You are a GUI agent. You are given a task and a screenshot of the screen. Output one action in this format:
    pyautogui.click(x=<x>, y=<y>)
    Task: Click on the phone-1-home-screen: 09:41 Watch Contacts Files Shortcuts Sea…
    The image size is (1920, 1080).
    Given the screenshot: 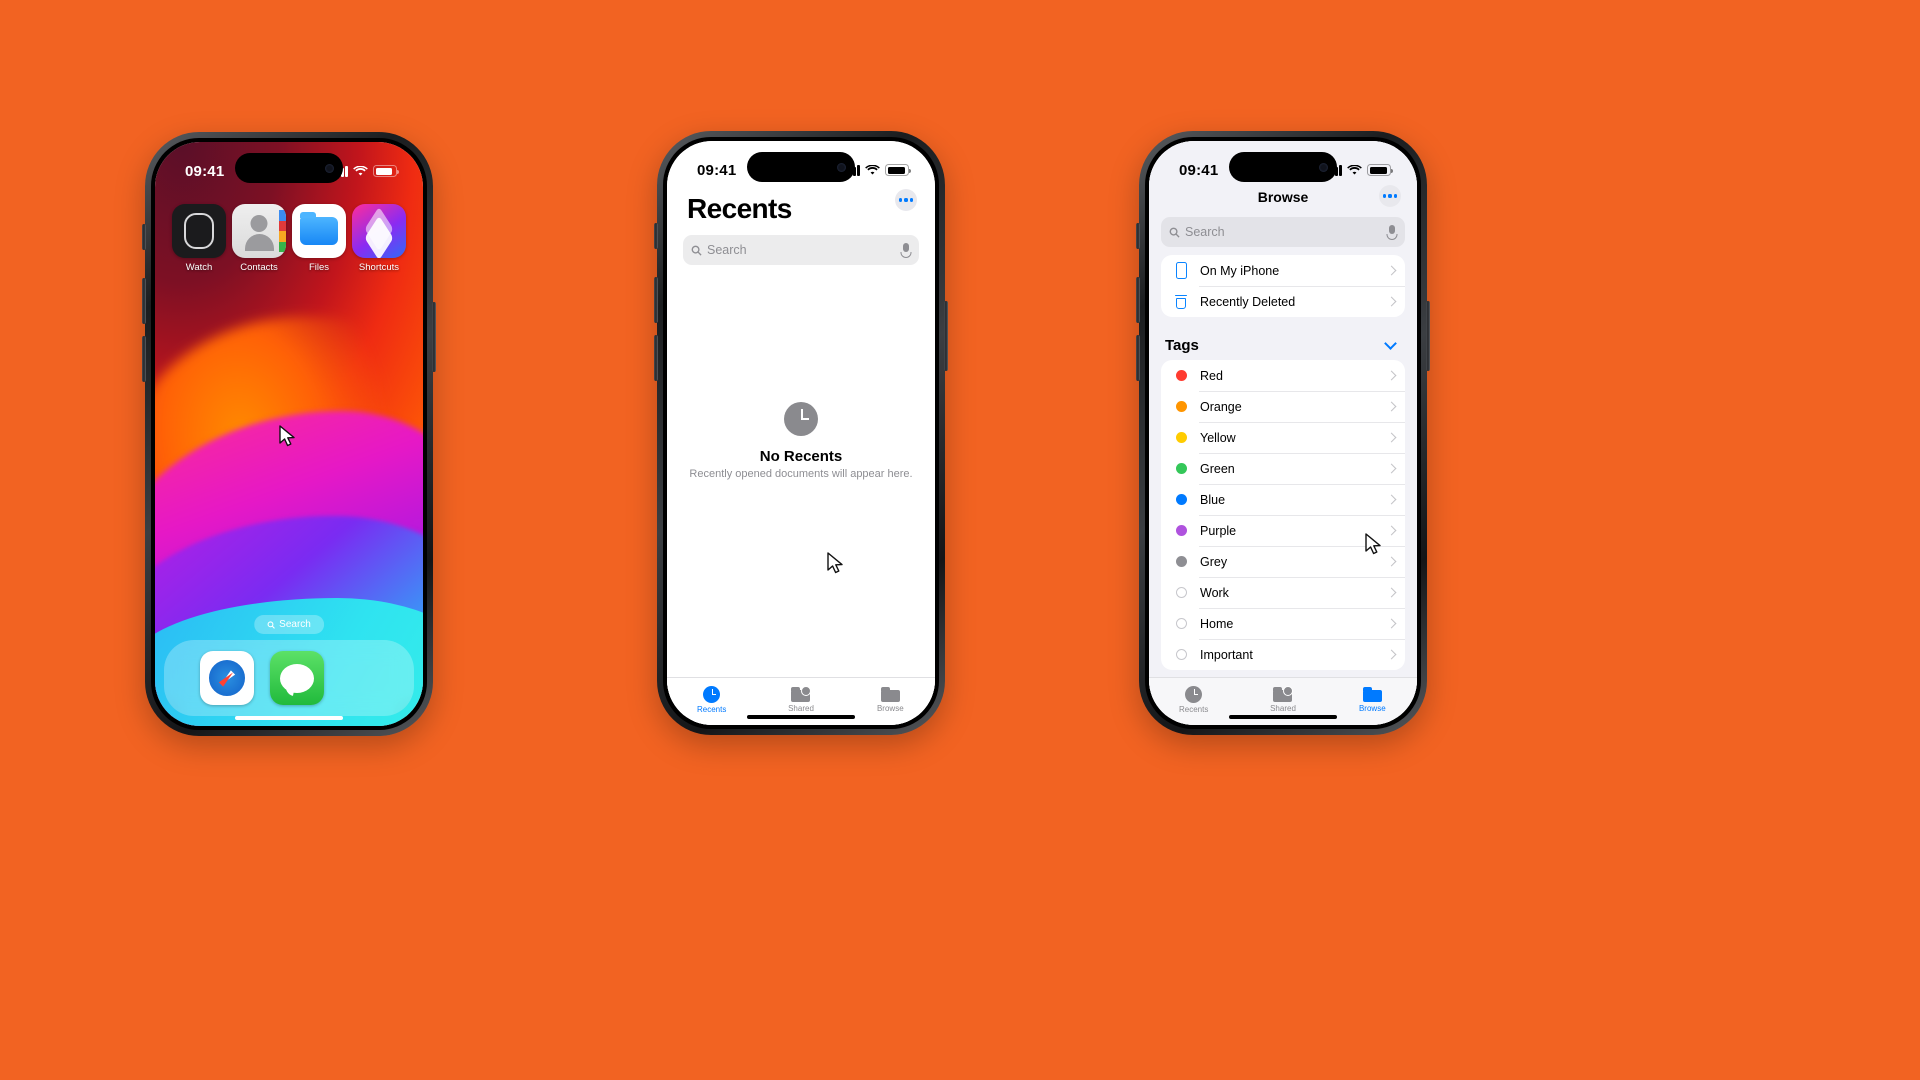 What is the action you would take?
    pyautogui.click(x=289, y=434)
    